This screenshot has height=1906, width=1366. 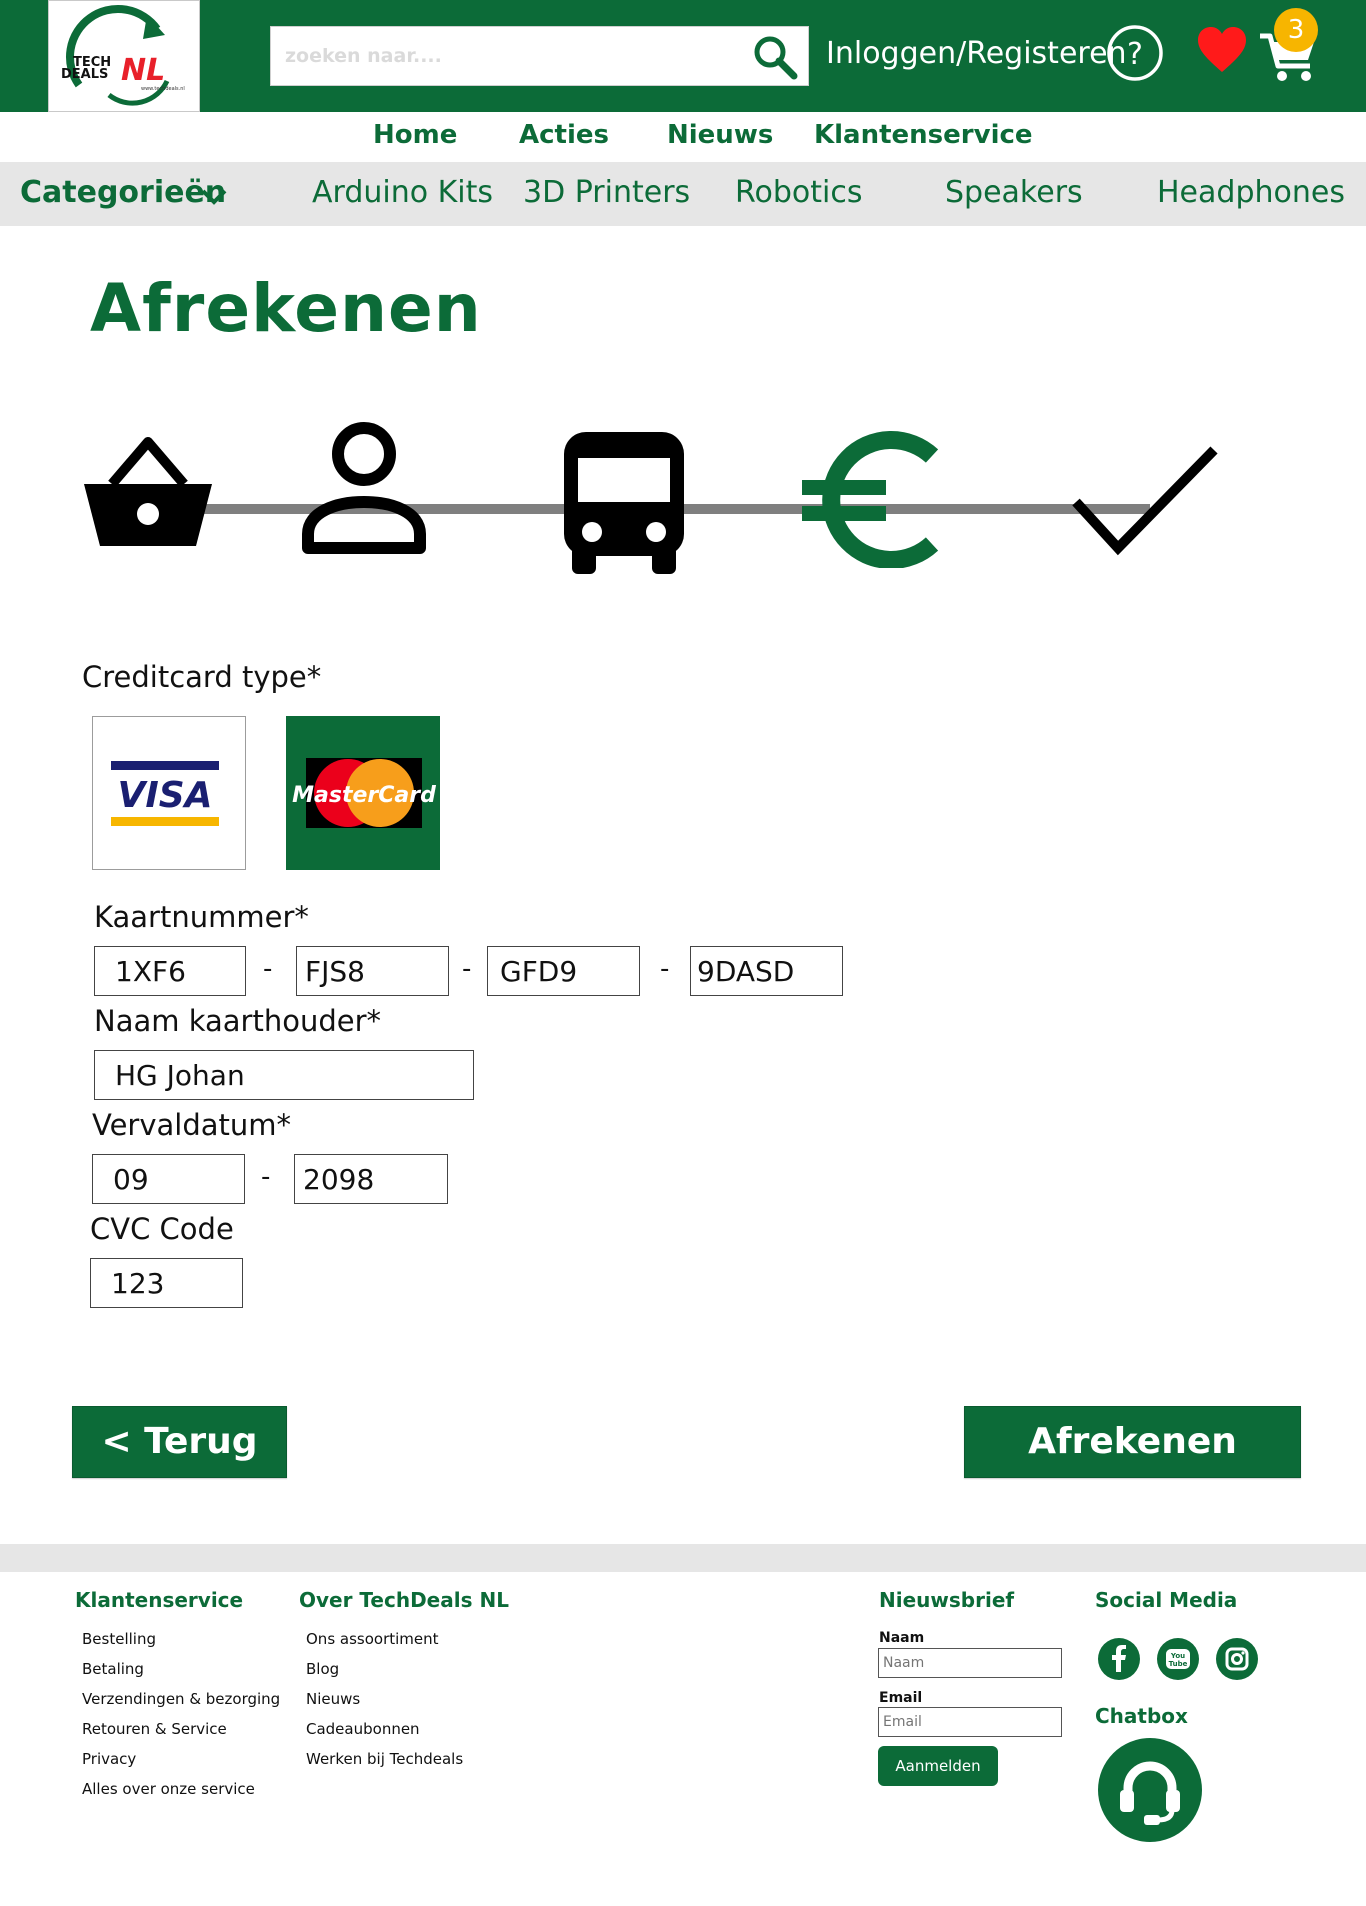 I want to click on login-register-link: Inloggen/Registeren, so click(x=976, y=54).